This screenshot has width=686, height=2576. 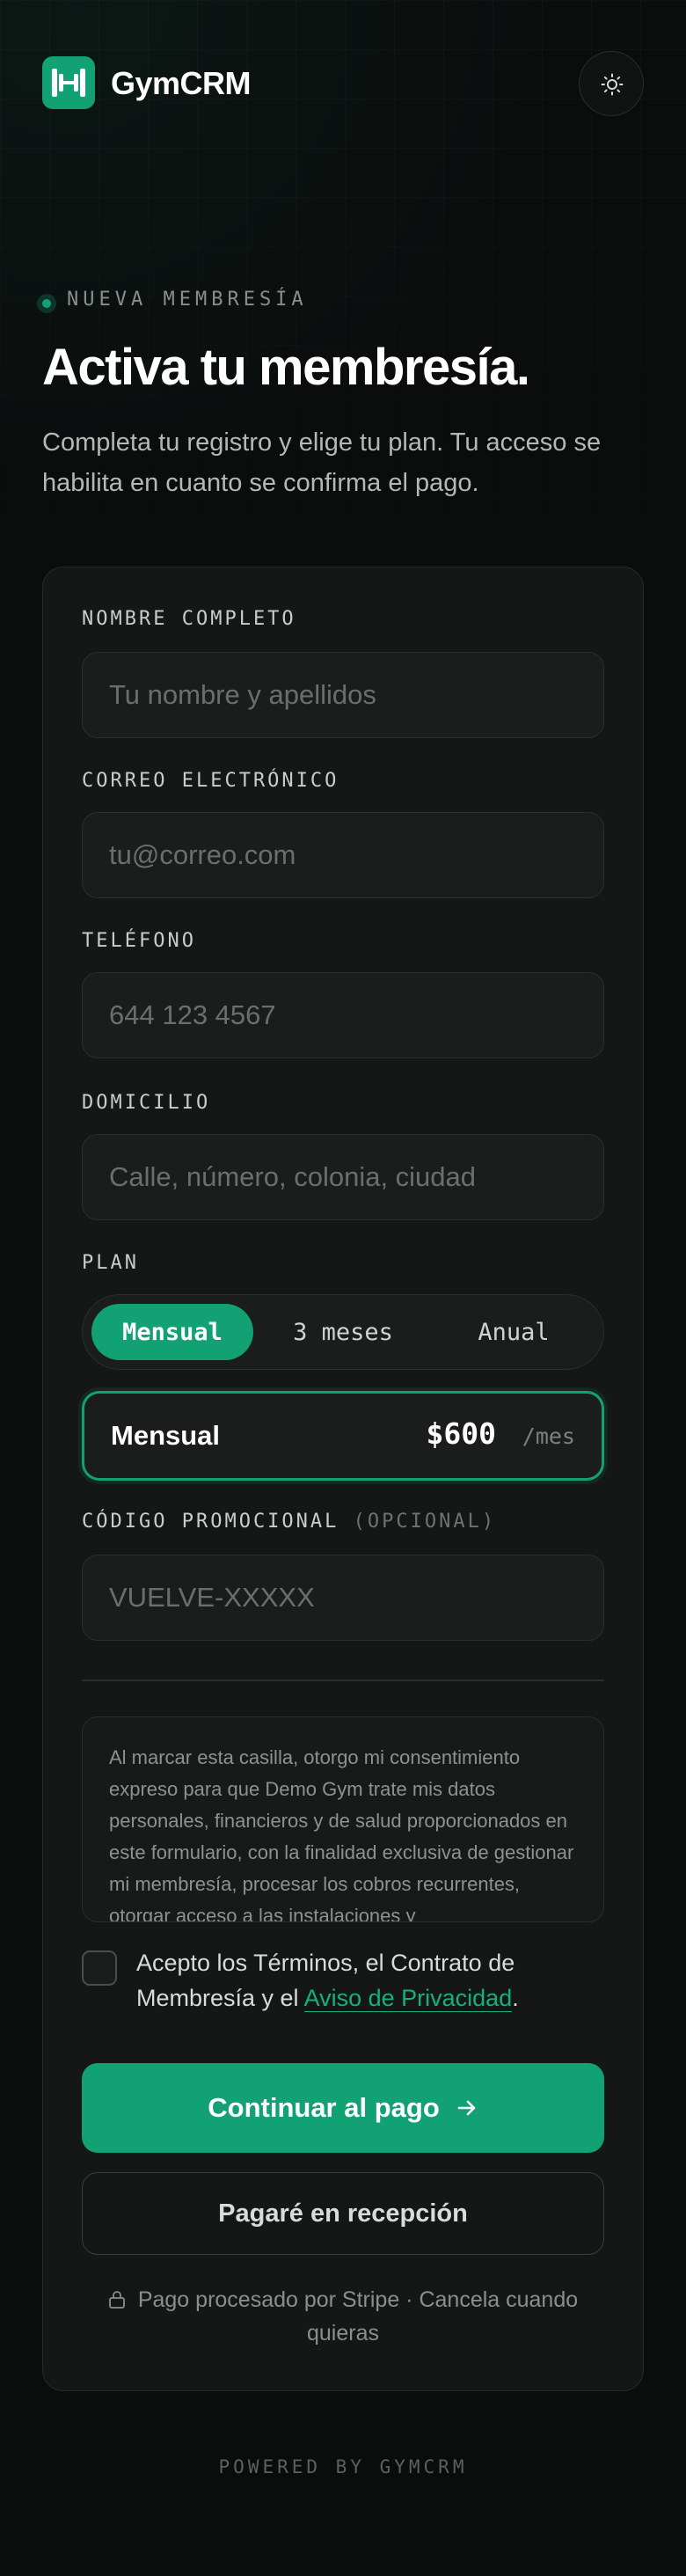 I want to click on promo-optional-text: (OPCIONAL), so click(x=425, y=1522).